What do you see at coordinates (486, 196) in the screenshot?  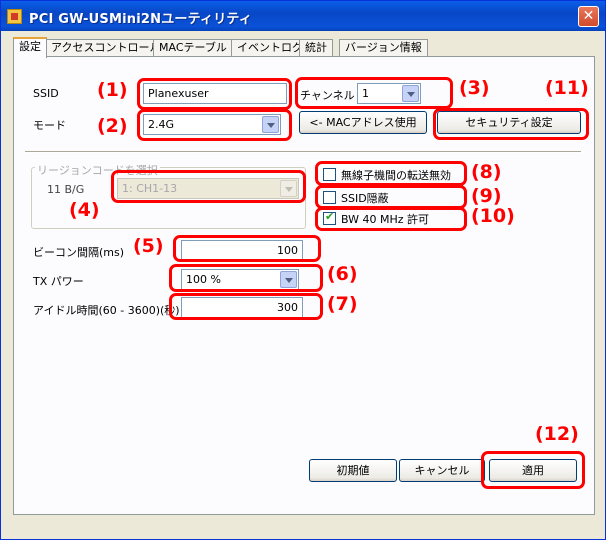 I see `annotation-label-9: (9)` at bounding box center [486, 196].